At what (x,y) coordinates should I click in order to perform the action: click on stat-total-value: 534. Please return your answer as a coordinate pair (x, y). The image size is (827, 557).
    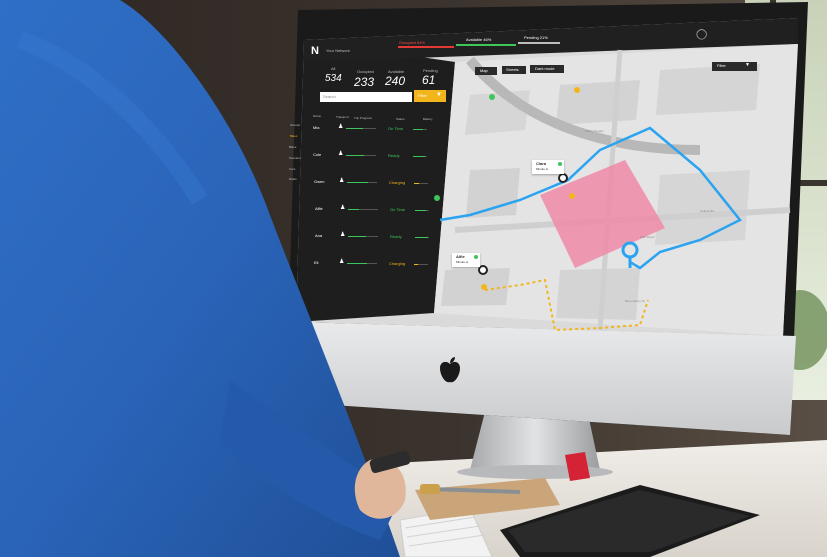
    Looking at the image, I should click on (333, 78).